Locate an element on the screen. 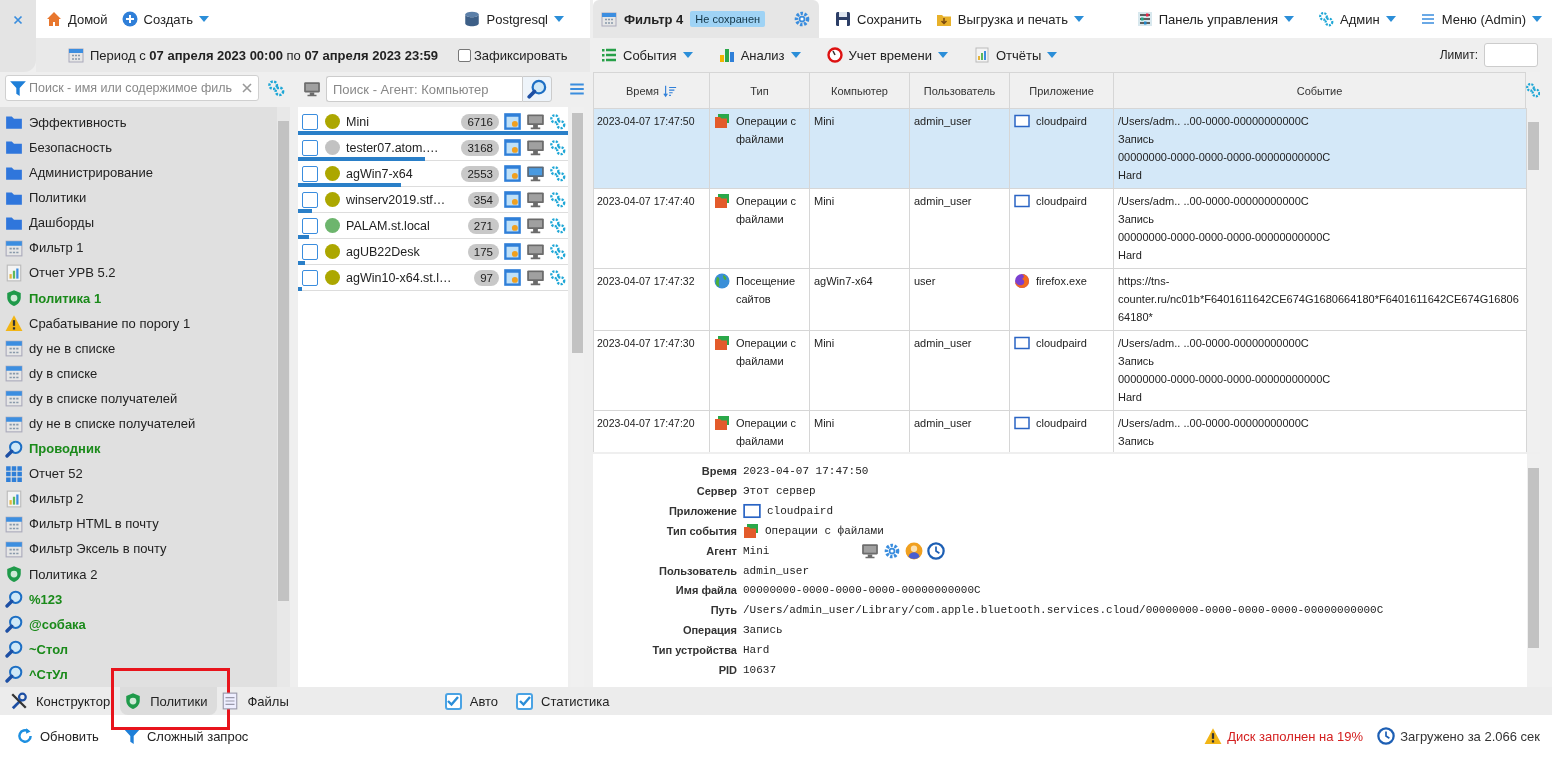 This screenshot has width=1552, height=757. agent-name: PALAM.st.local is located at coordinates (405, 225).